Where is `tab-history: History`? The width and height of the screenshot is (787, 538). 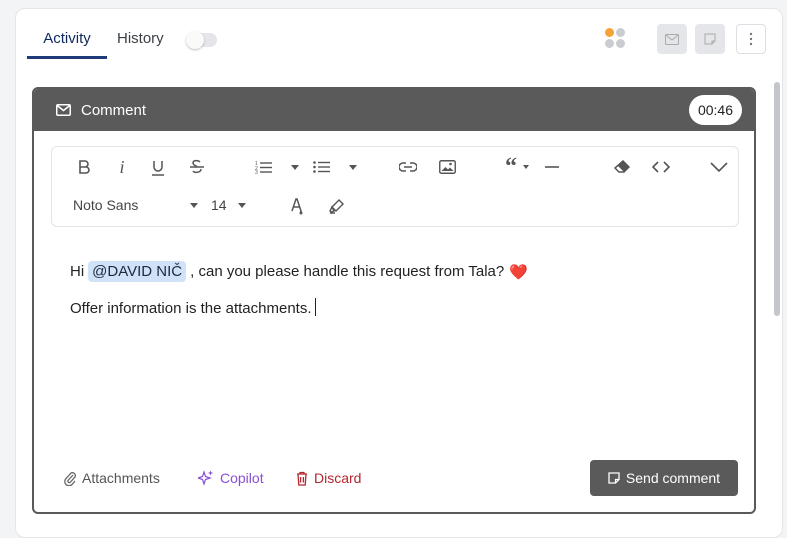 tab-history: History is located at coordinates (147, 39).